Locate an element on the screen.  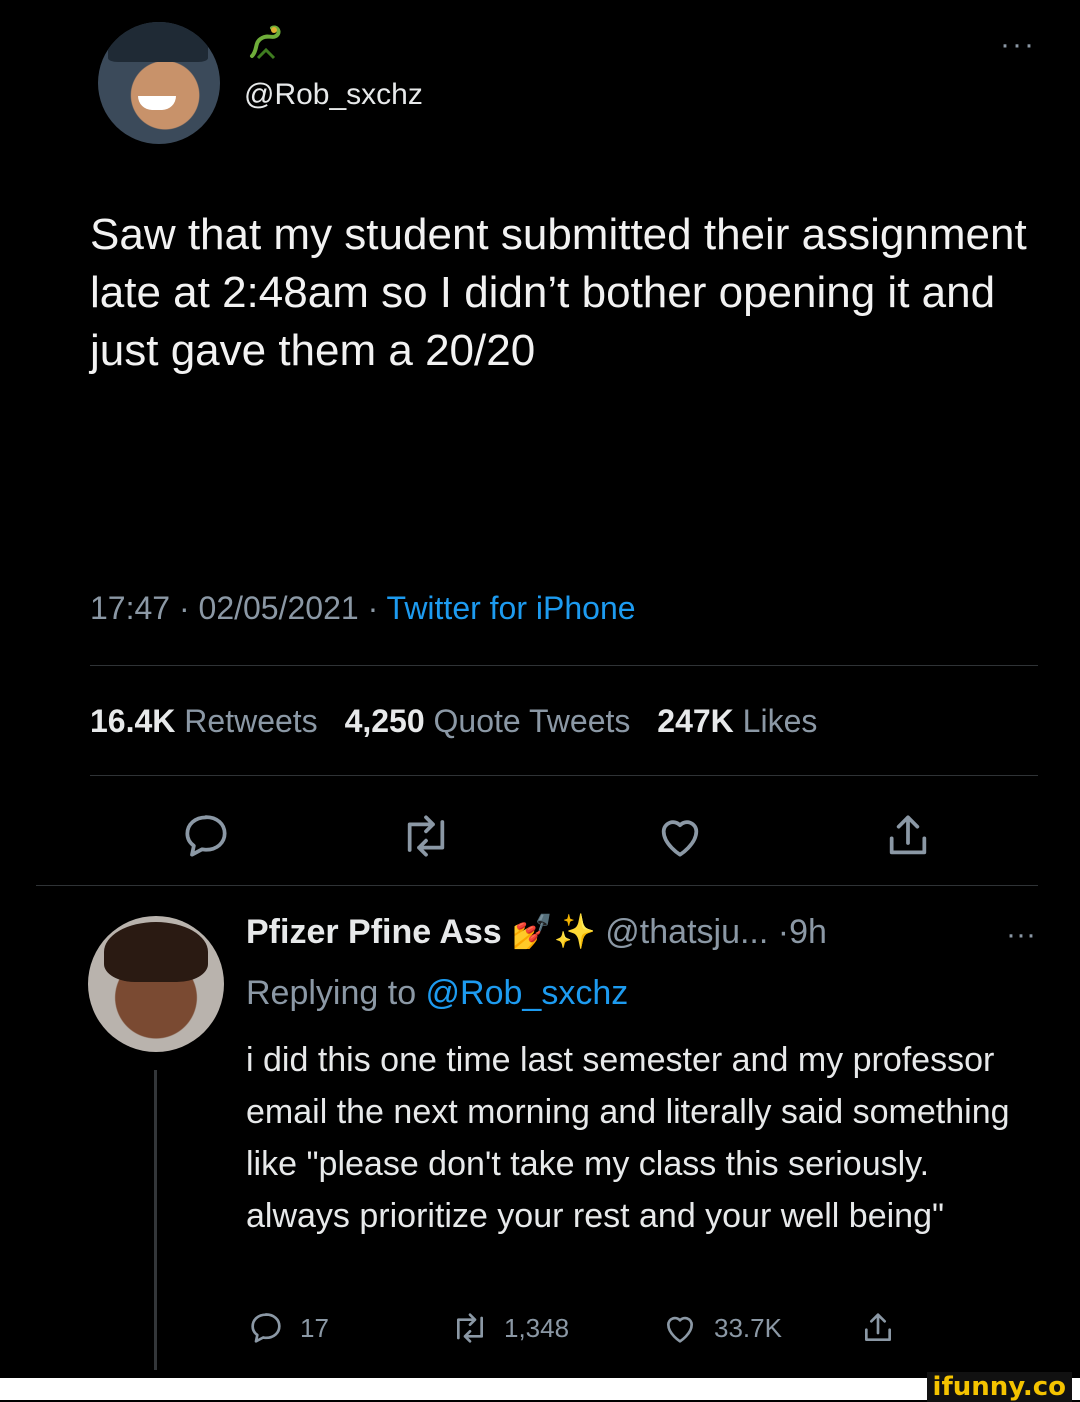
reply-header: Pfizer Pfine Ass 💅✨ @thatsju... ·9h is located at coordinates (536, 932).